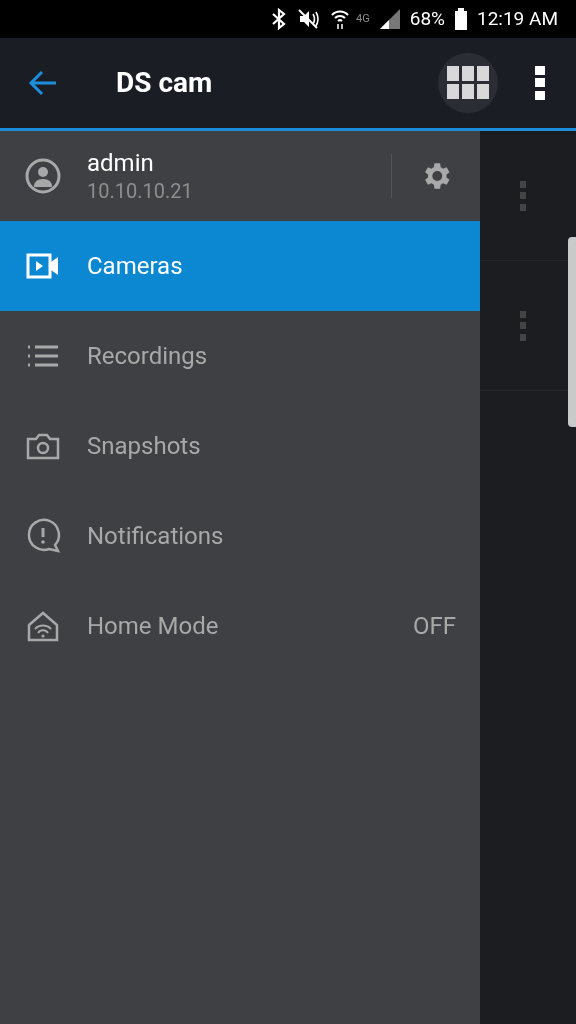  I want to click on drawer-menu-item: Recordings, so click(240, 356).